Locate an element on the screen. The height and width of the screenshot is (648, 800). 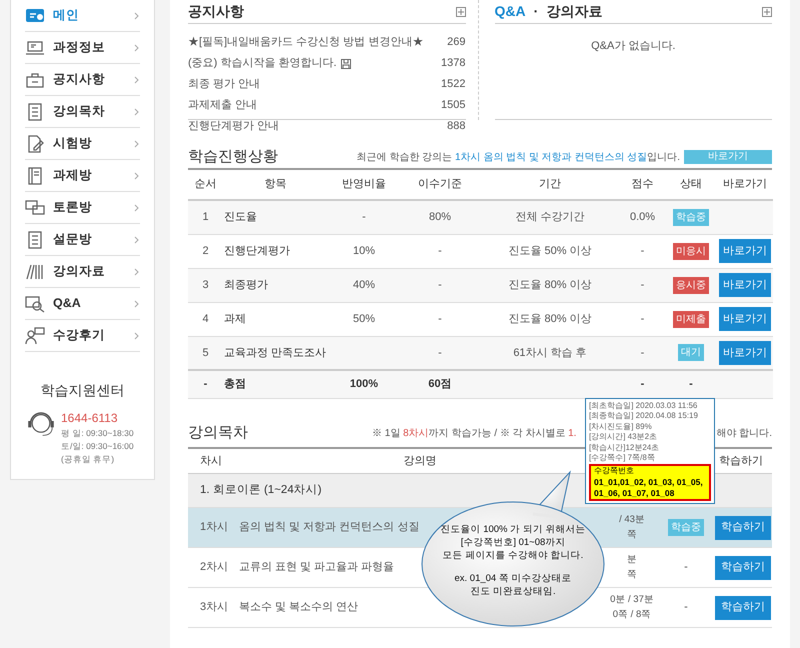
view-count: 1505 is located at coordinates (453, 106).